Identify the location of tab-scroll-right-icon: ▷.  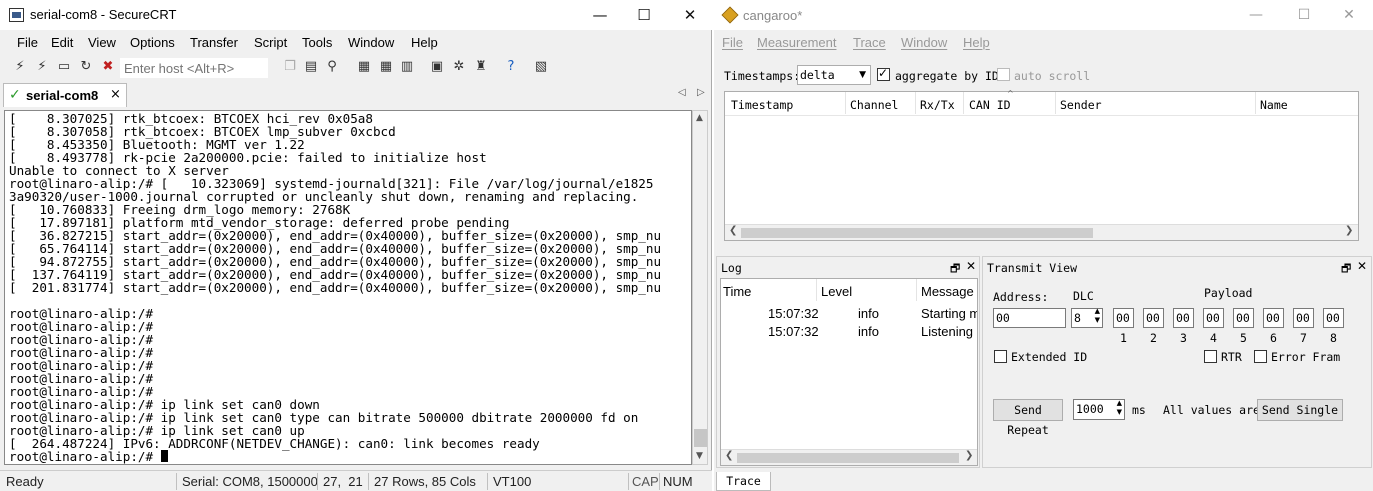
(701, 92).